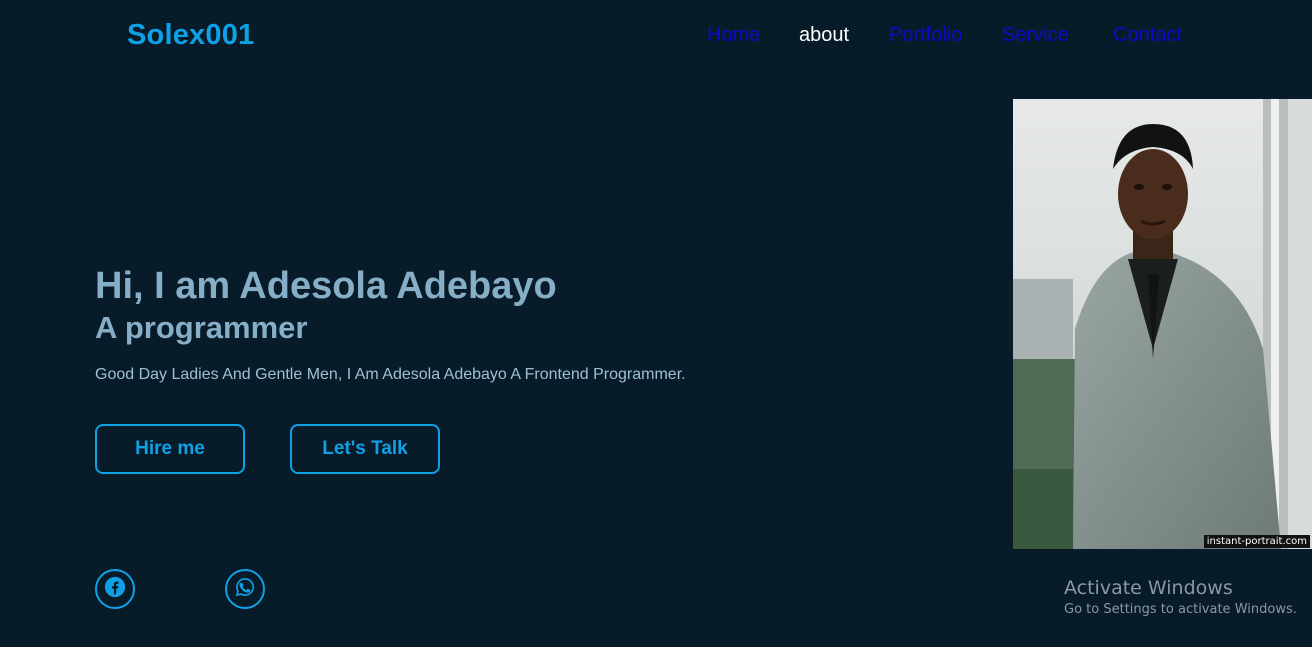 This screenshot has width=1312, height=647. I want to click on hire-me-button: Hire me, so click(170, 449).